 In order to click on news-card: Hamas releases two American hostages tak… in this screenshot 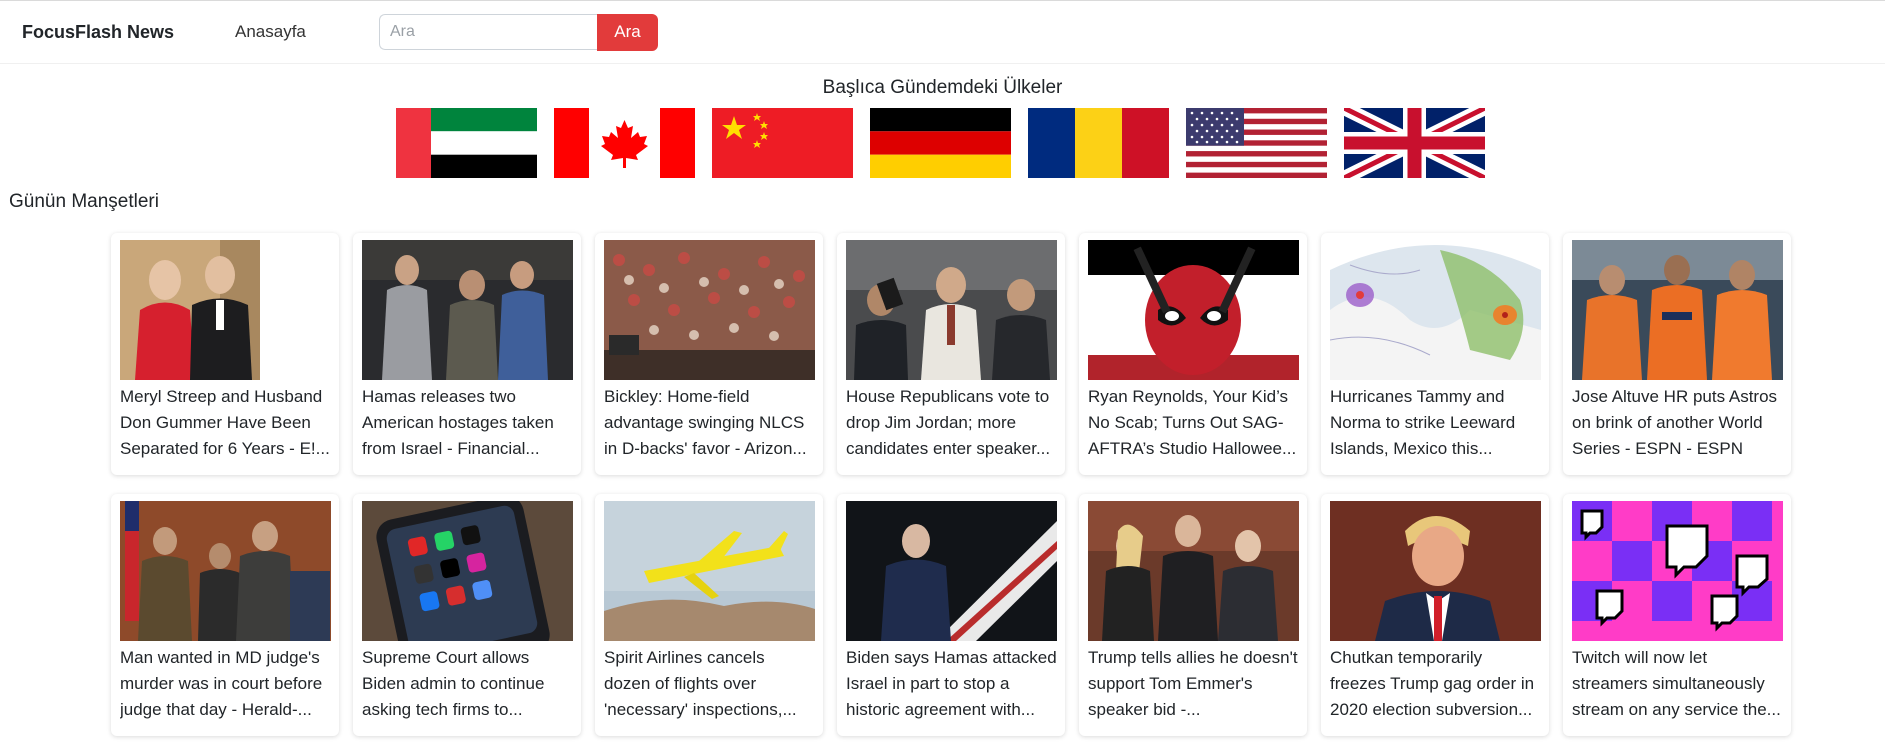, I will do `click(467, 354)`.